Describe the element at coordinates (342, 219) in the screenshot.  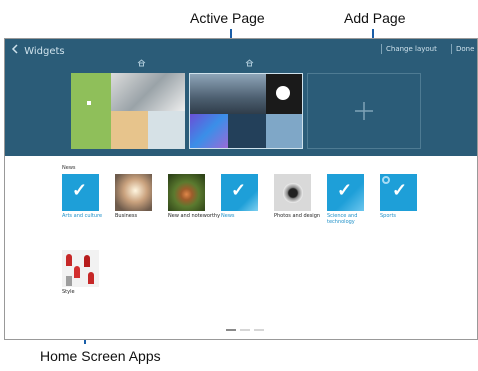
I see `app-label: Science and technology` at that location.